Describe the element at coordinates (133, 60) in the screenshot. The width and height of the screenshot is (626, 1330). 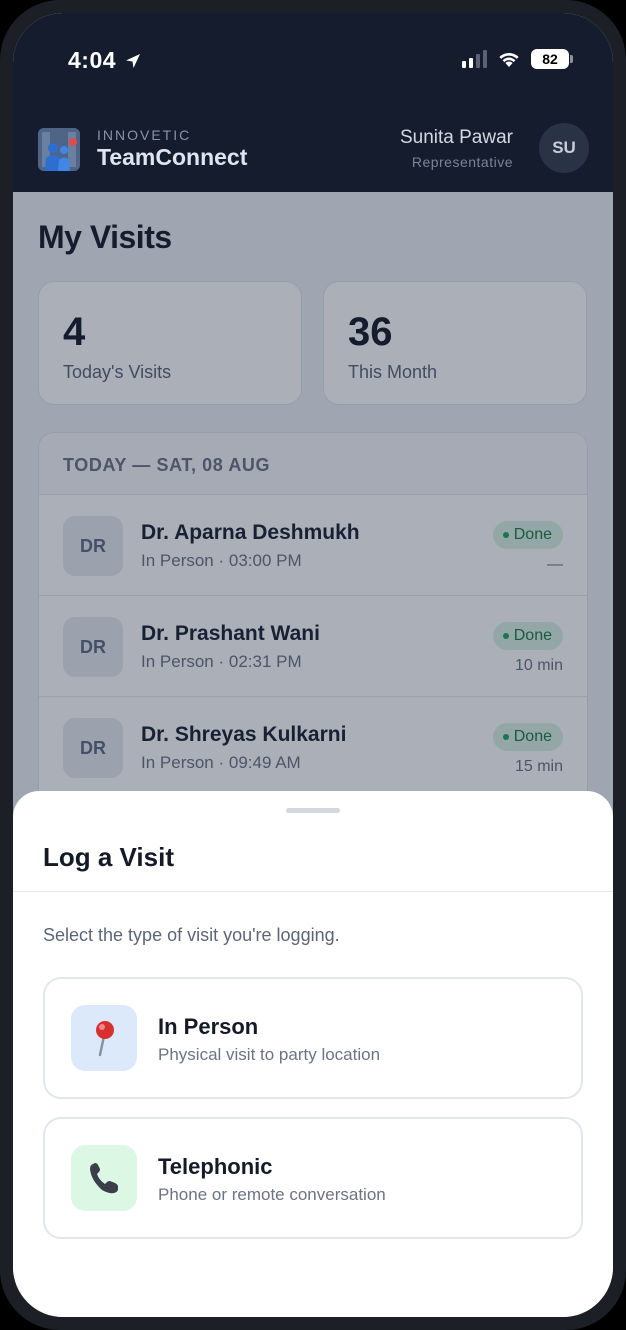
I see `location-arrow-icon` at that location.